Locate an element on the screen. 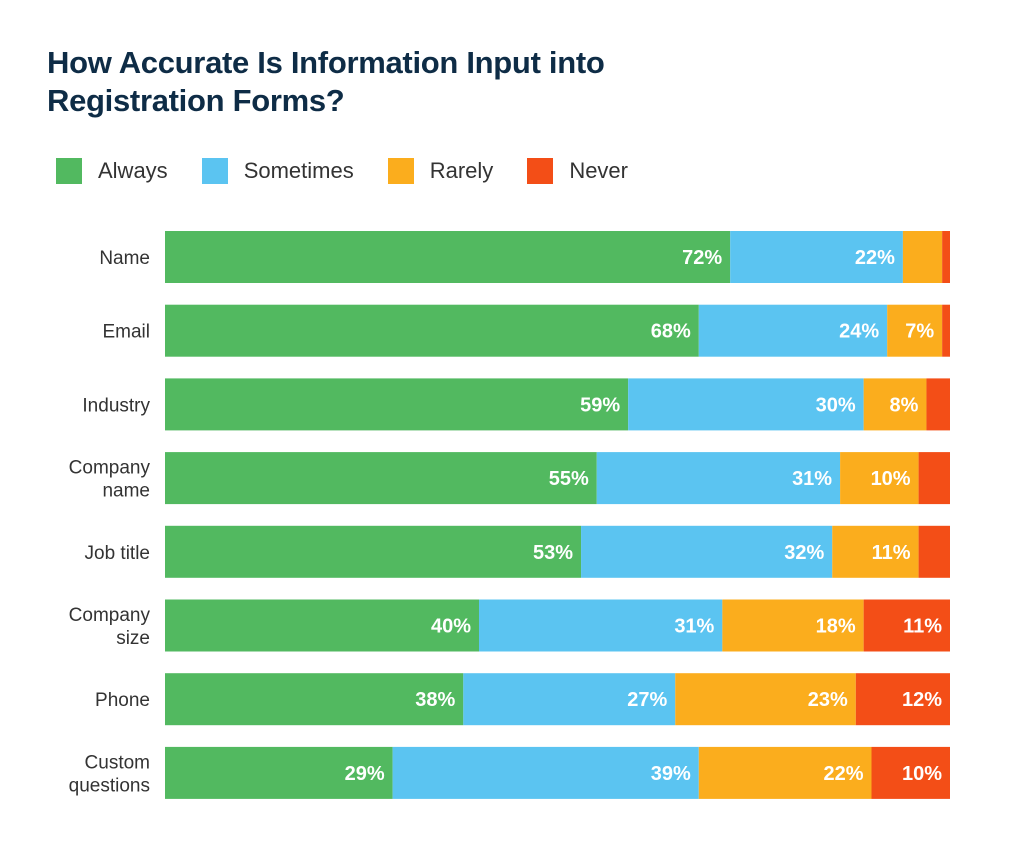  value-label: 27% is located at coordinates (647, 700).